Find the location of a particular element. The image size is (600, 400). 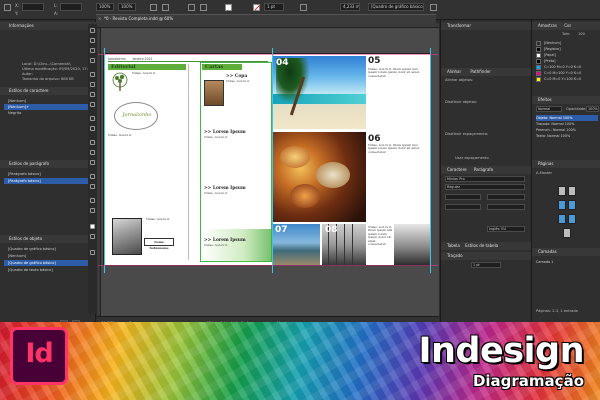

font-family-dropdown: Minion Pro is located at coordinates (485, 179).